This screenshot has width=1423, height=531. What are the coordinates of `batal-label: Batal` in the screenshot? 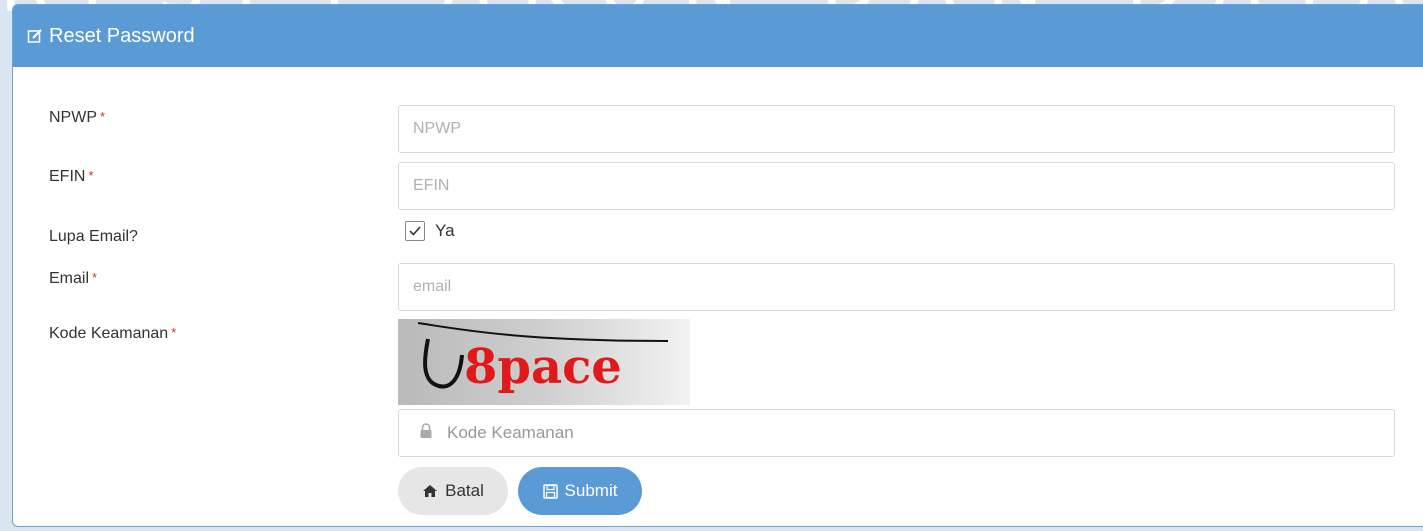 It's located at (464, 490).